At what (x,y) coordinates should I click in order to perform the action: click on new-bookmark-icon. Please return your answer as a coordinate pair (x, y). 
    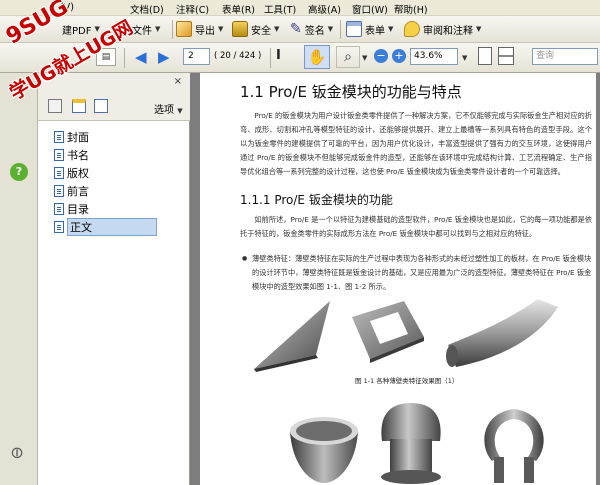
    Looking at the image, I should click on (79, 106).